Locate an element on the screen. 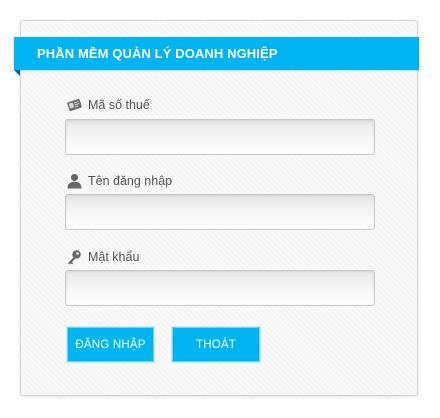  app-title: PHẦN MỀM QUẢN LÝ DOANH NGHIỆP is located at coordinates (157, 53).